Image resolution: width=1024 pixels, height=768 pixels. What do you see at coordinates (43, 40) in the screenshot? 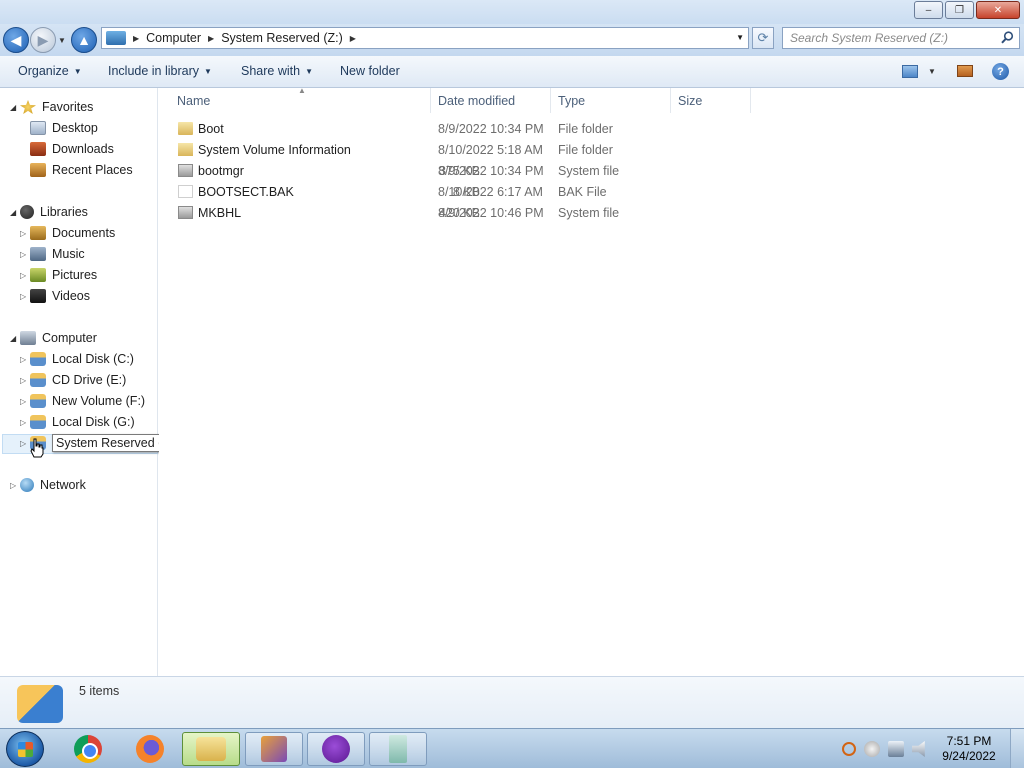
I see `forward-button: ▶` at bounding box center [43, 40].